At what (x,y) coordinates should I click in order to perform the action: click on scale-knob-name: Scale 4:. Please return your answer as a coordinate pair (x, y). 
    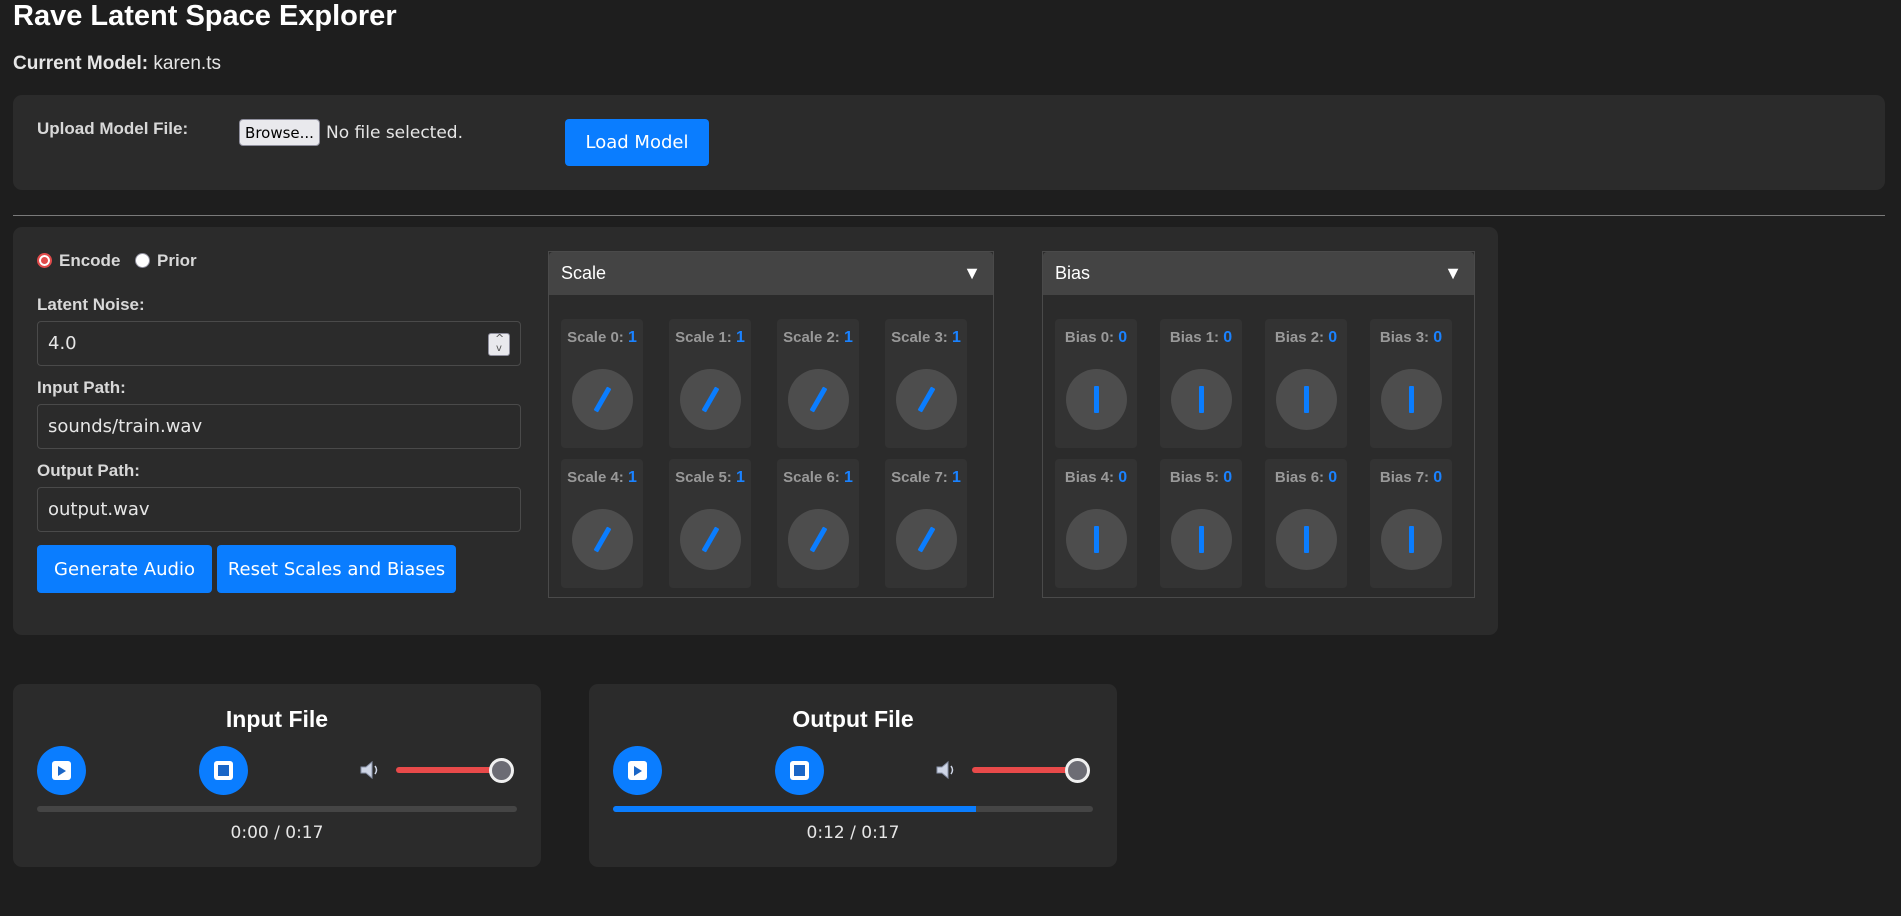
    Looking at the image, I should click on (595, 477).